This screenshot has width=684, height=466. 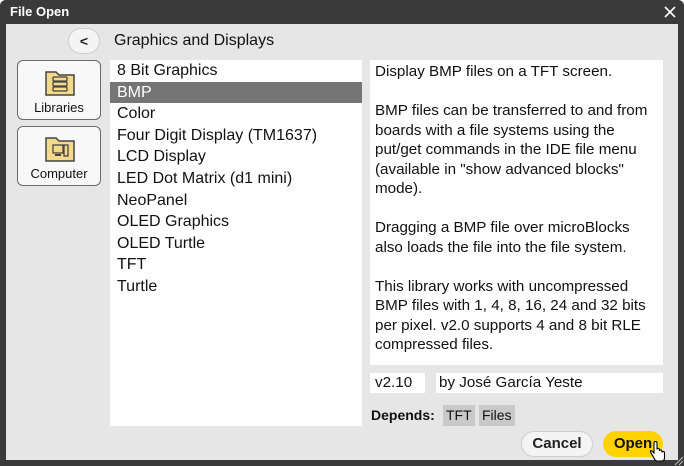 What do you see at coordinates (459, 415) in the screenshot?
I see `dependency-tag-tft: TFT` at bounding box center [459, 415].